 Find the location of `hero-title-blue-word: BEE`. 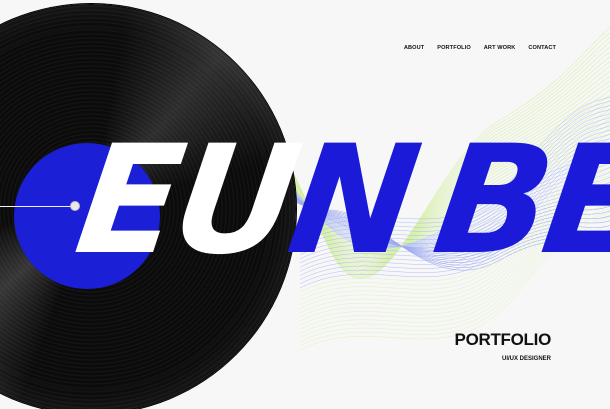

hero-title-blue-word: BEE is located at coordinates (517, 201).